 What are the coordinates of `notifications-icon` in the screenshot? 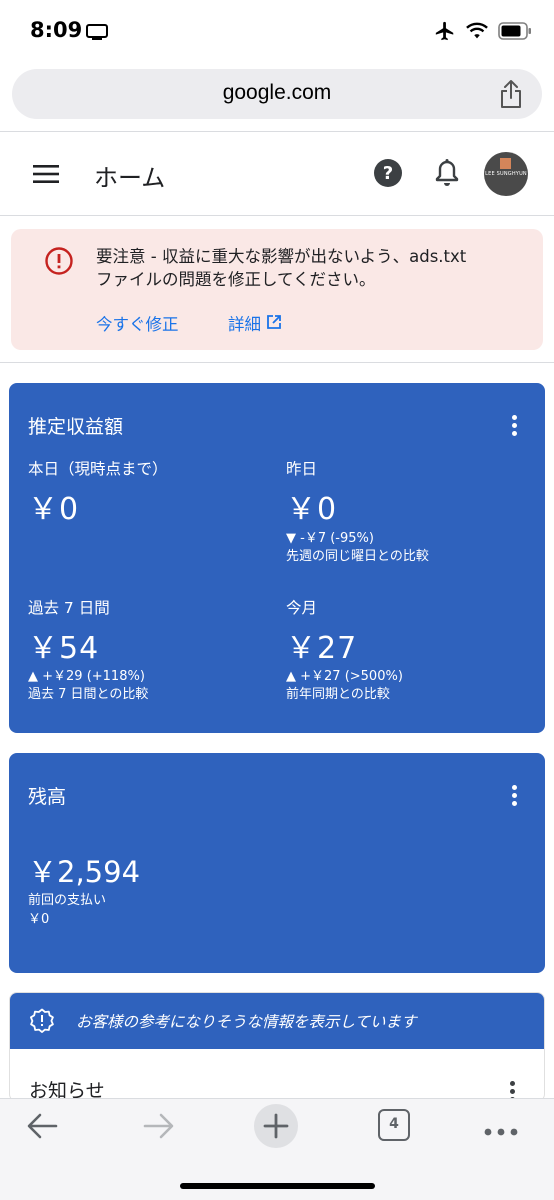 It's located at (447, 175).